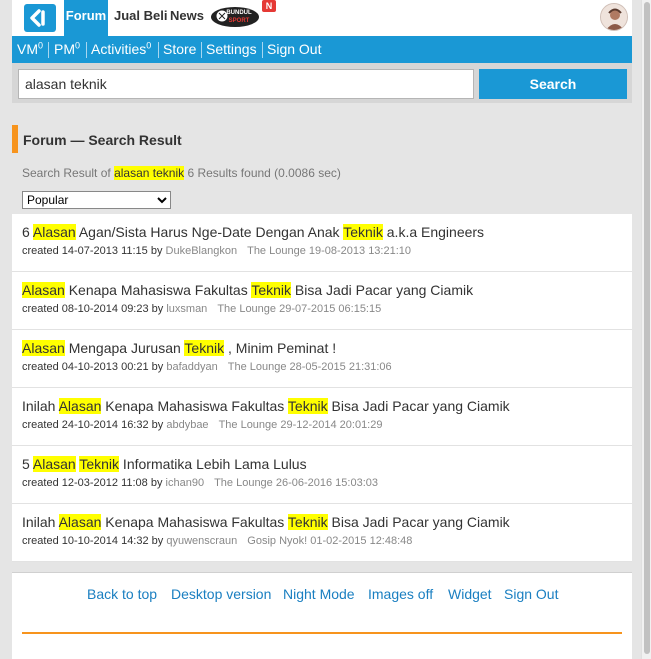  Describe the element at coordinates (92, 251) in the screenshot. I see `result-created: created 14-07-2013 11:15 by` at that location.